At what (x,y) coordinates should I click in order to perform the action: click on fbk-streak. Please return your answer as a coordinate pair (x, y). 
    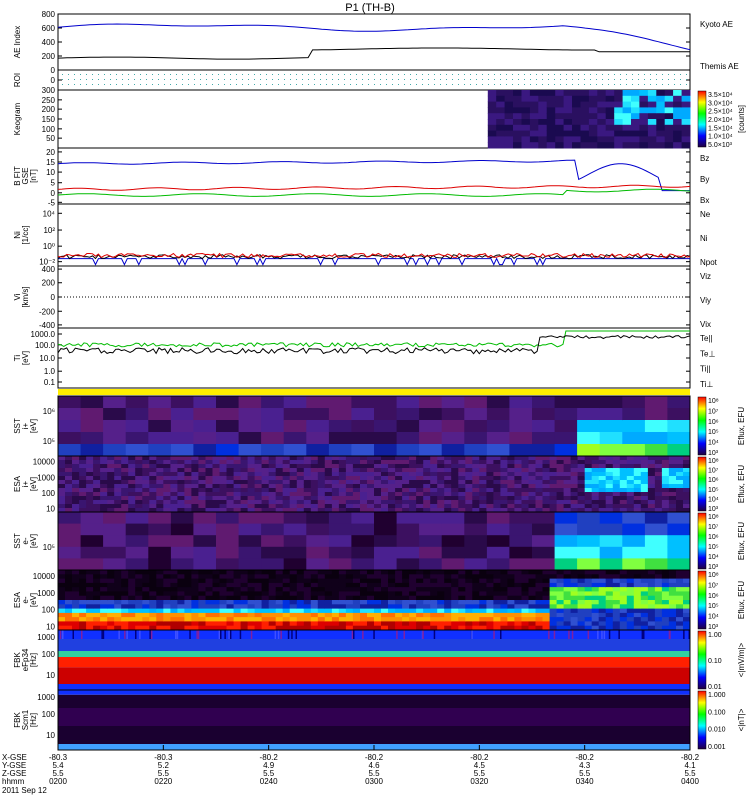
    Looking at the image, I should click on (229, 634).